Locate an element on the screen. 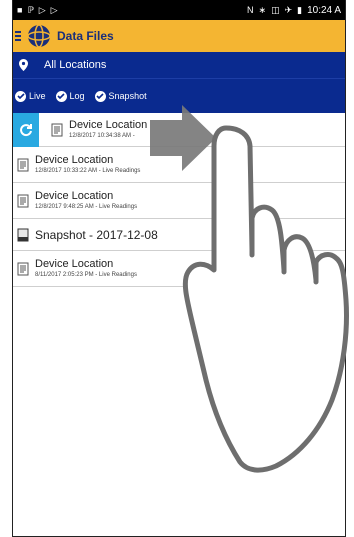 This screenshot has width=354, height=537. sync-icon is located at coordinates (26, 129).